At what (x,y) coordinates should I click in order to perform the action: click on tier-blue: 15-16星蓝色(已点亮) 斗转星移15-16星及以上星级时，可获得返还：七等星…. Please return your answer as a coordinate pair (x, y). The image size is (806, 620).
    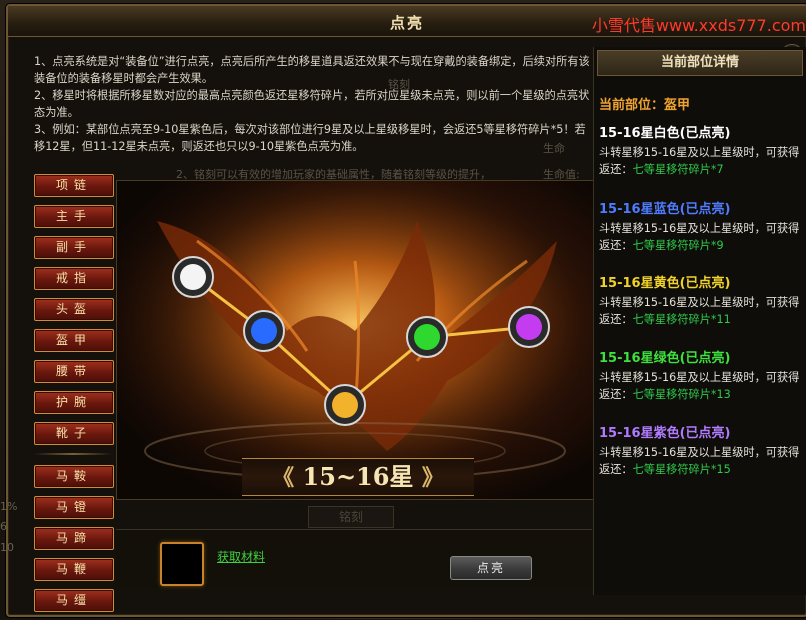
    Looking at the image, I should click on (701, 226).